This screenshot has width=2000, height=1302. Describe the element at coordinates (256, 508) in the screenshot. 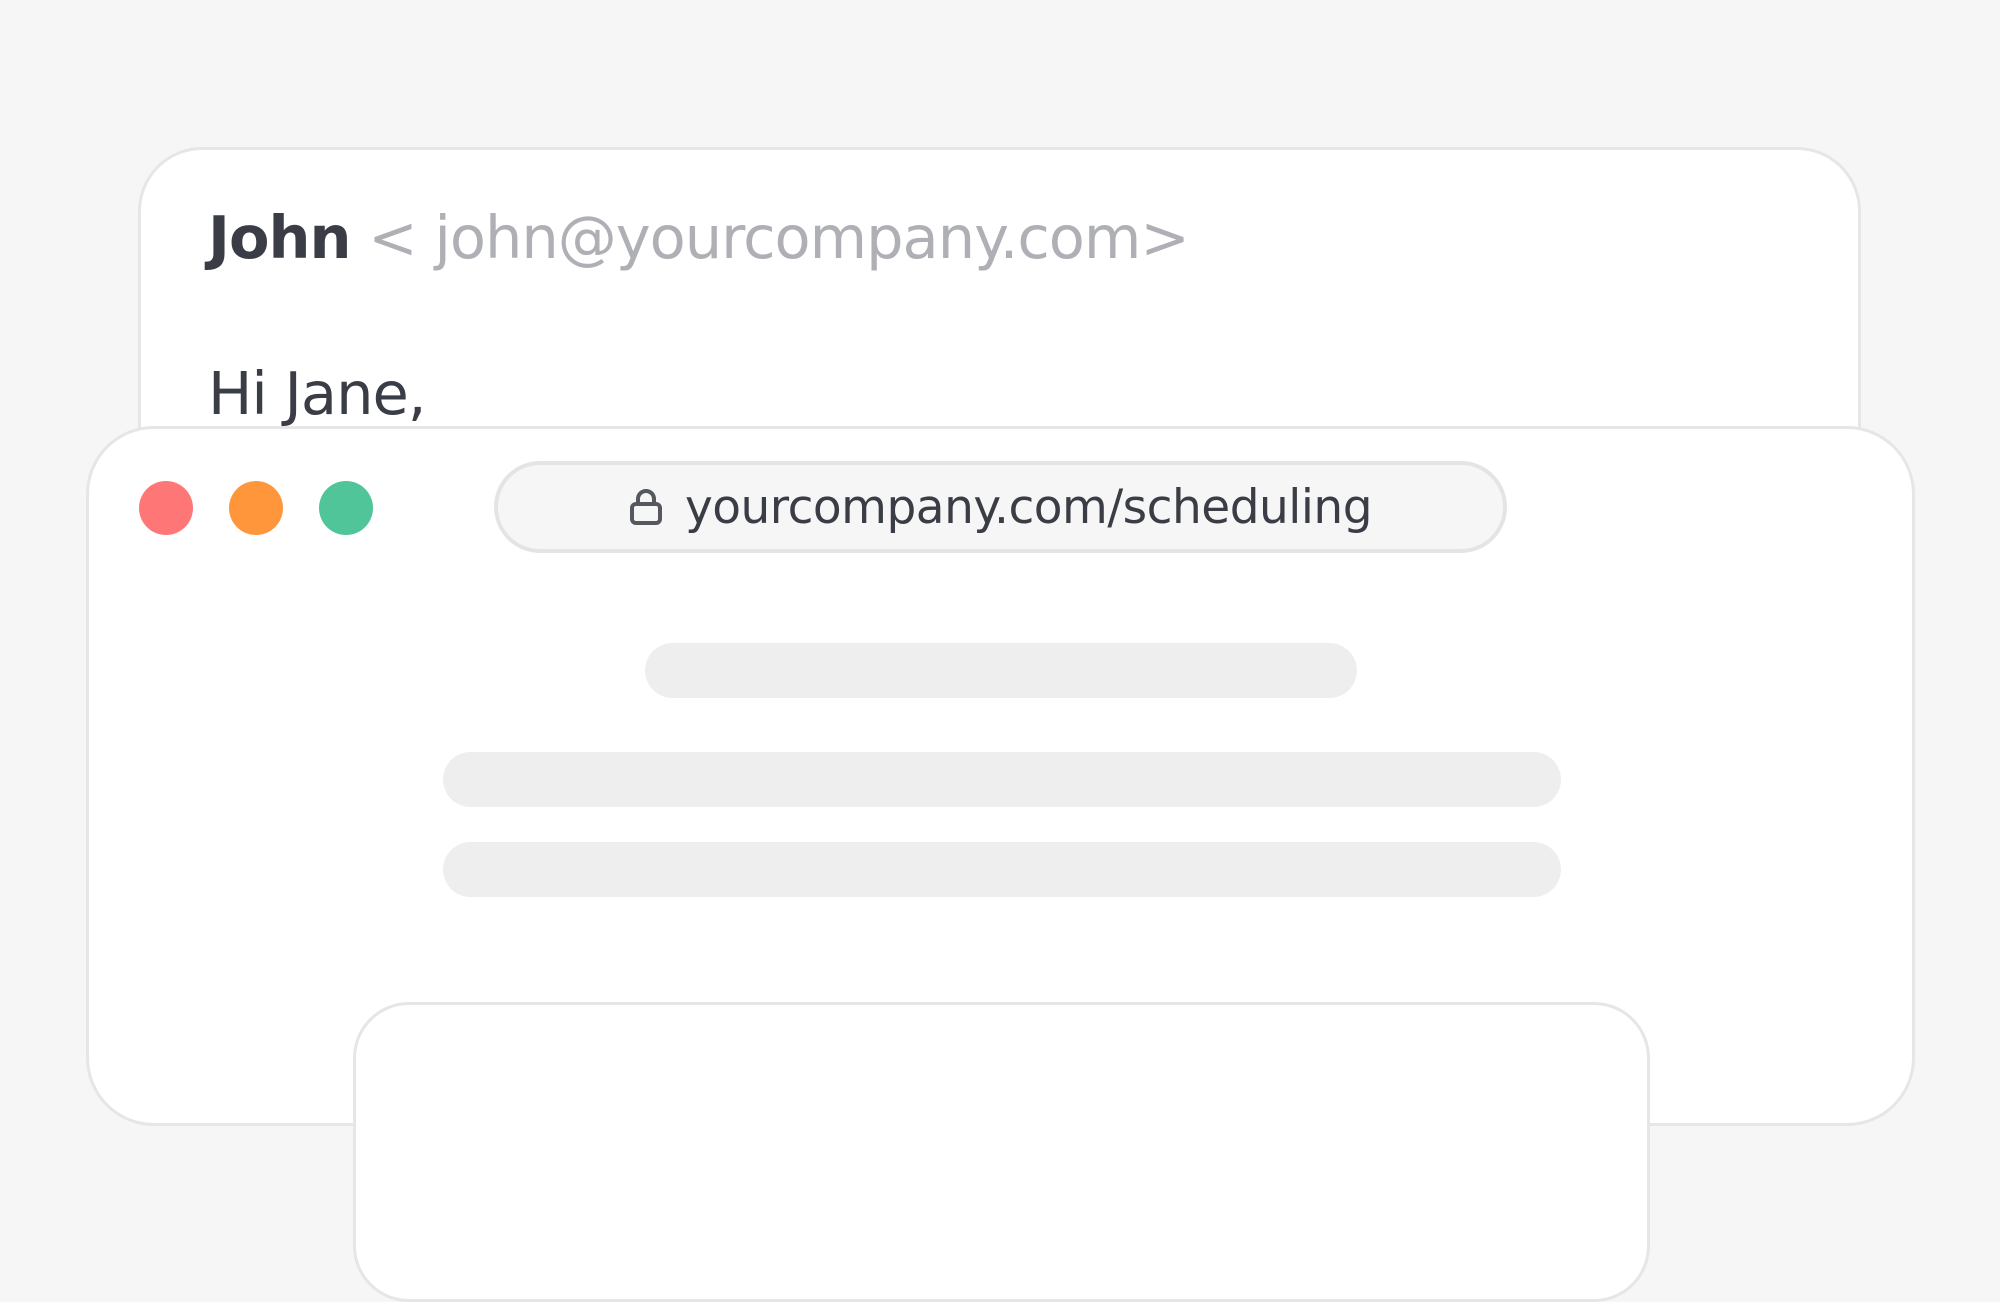

I see `window-minimize-button` at that location.